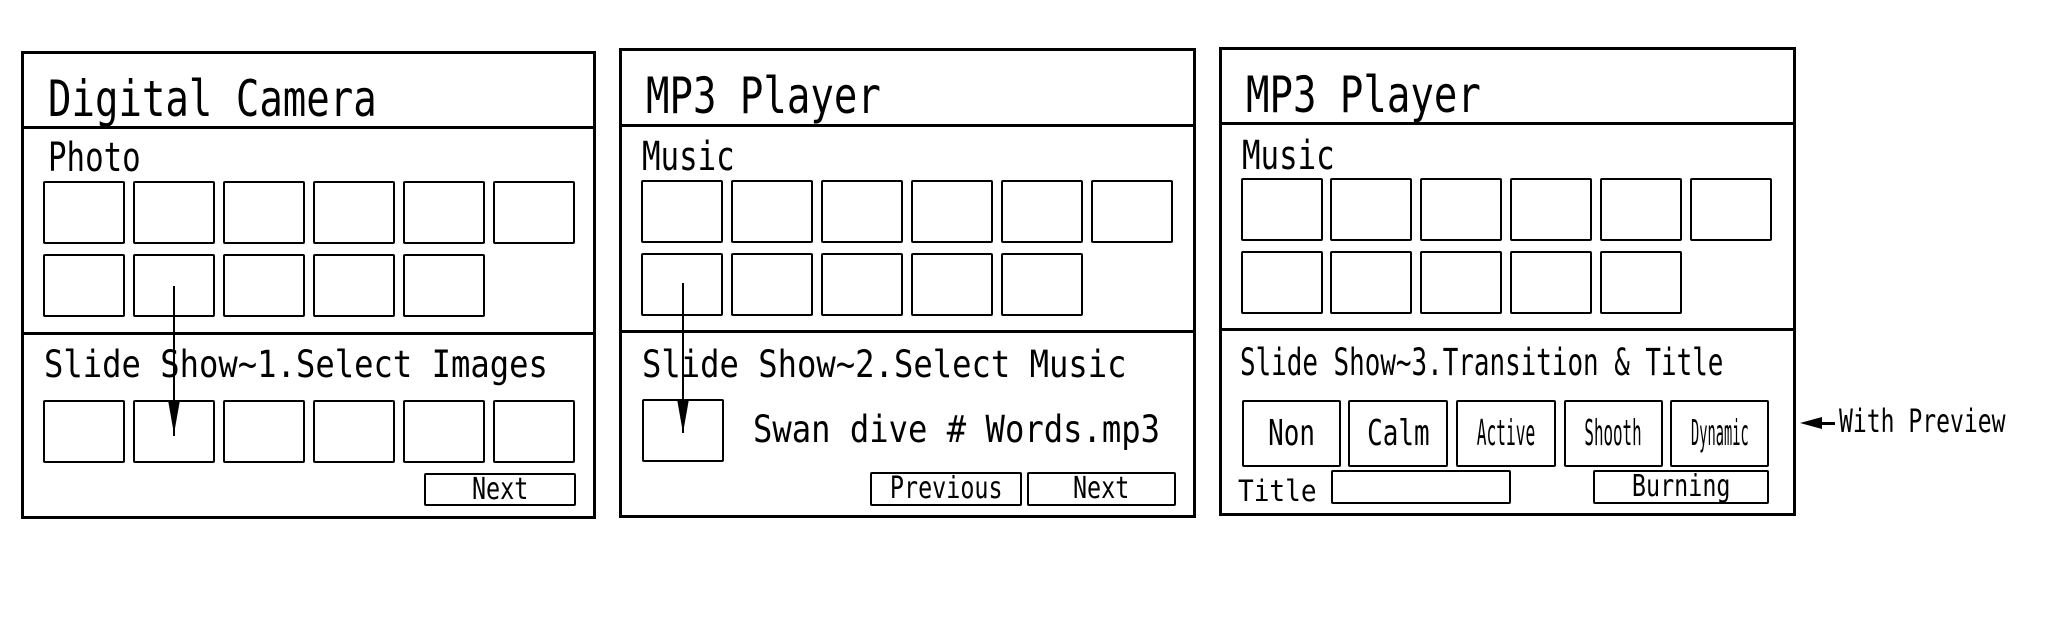 This screenshot has height=629, width=2045. Describe the element at coordinates (956, 429) in the screenshot. I see `selected-track-name: Swan dive # Words.mp3` at that location.